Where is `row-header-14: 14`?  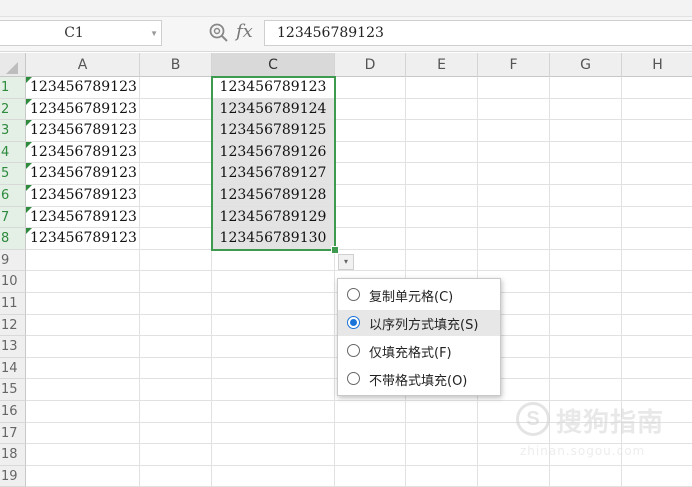 row-header-14: 14 is located at coordinates (13, 368).